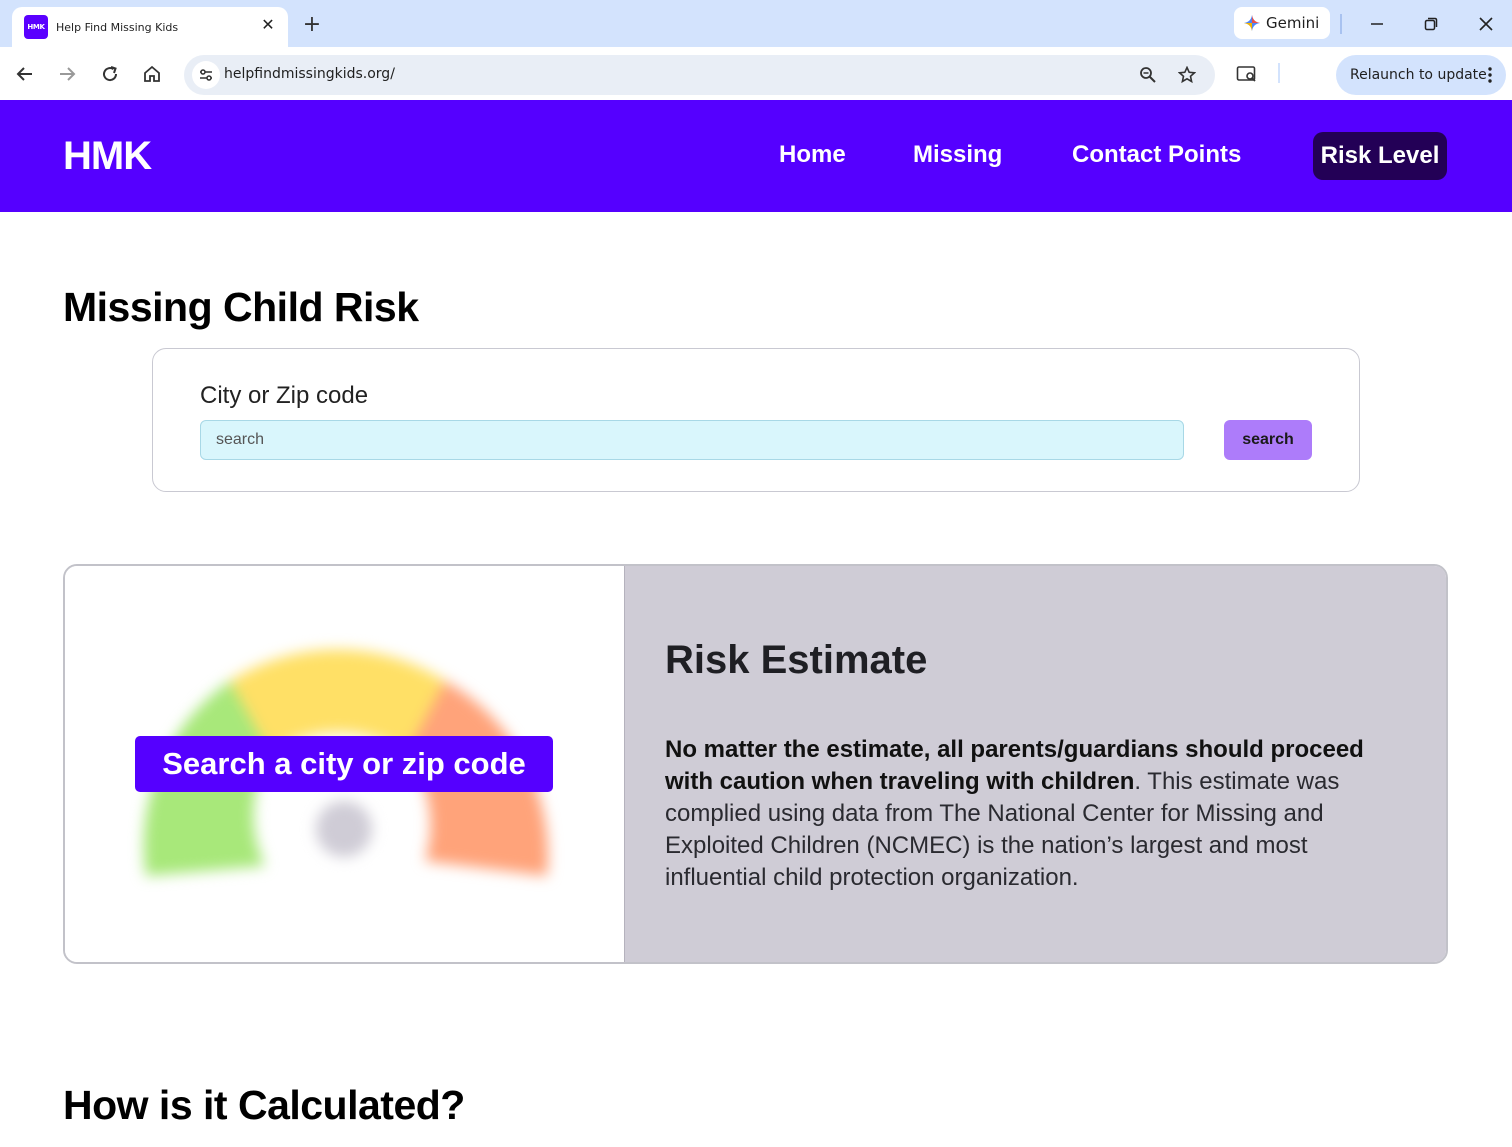 The image size is (1512, 1147). I want to click on section-title-how-calculated: How is it Calculated?, so click(264, 1105).